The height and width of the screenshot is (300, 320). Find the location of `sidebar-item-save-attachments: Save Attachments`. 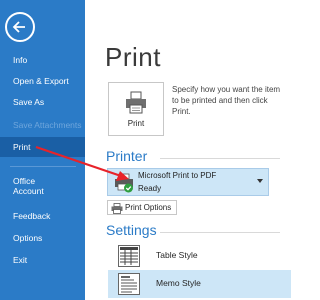

sidebar-item-save-attachments: Save Attachments is located at coordinates (47, 125).